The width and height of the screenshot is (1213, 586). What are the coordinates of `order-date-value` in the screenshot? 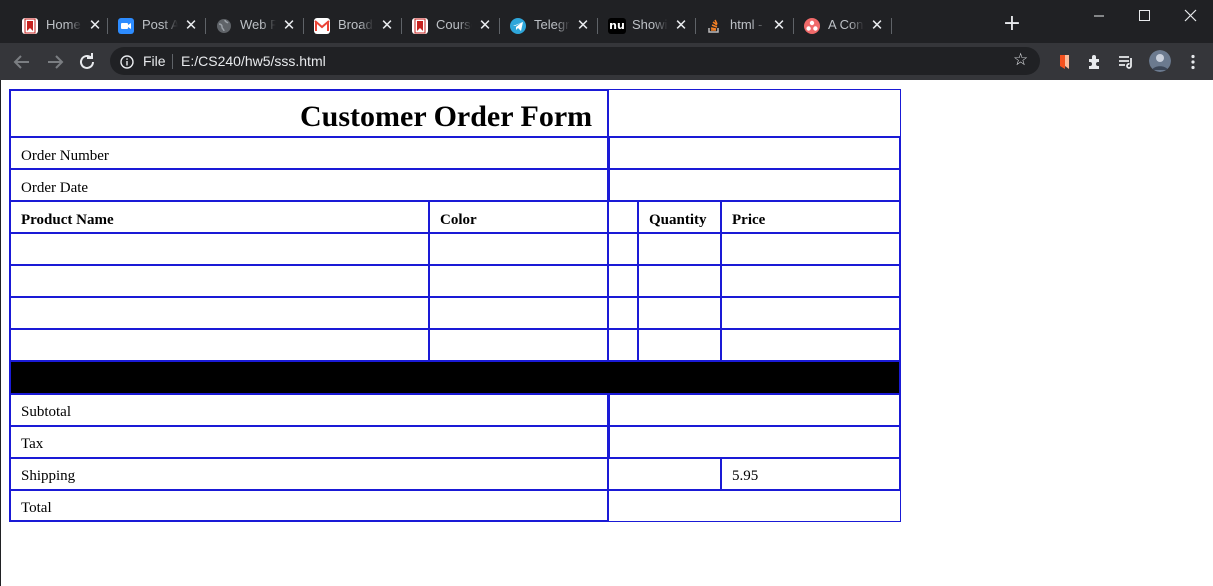 It's located at (754, 185).